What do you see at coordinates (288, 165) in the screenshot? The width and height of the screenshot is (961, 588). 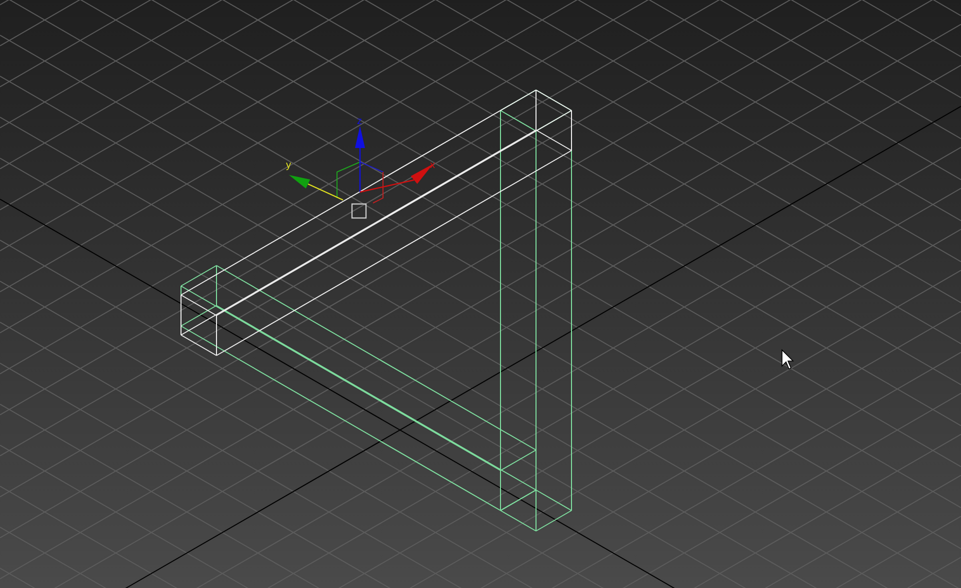 I see `axis-label: y` at bounding box center [288, 165].